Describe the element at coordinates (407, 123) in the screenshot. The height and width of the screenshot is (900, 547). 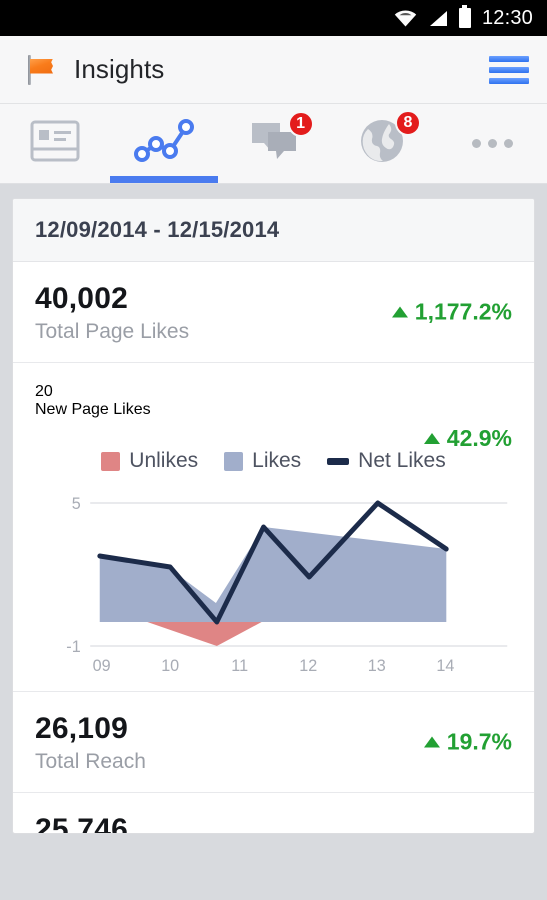
I see `badge-notifications: 8` at that location.